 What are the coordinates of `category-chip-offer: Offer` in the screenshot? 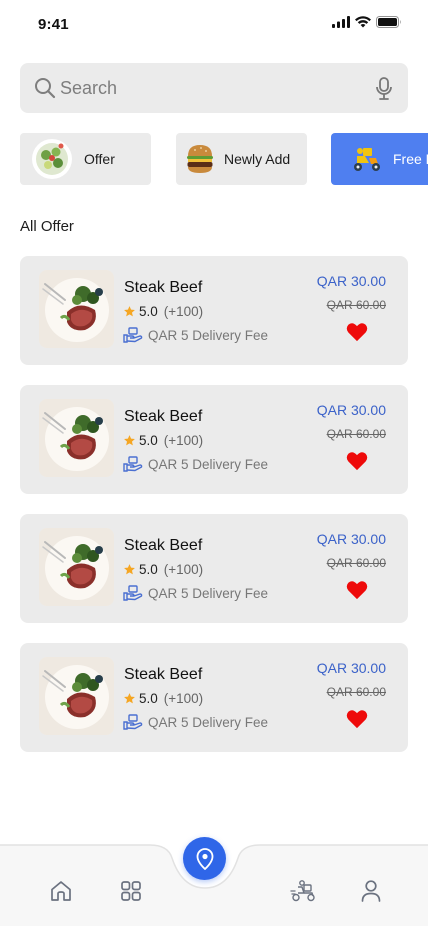 It's located at (85, 159).